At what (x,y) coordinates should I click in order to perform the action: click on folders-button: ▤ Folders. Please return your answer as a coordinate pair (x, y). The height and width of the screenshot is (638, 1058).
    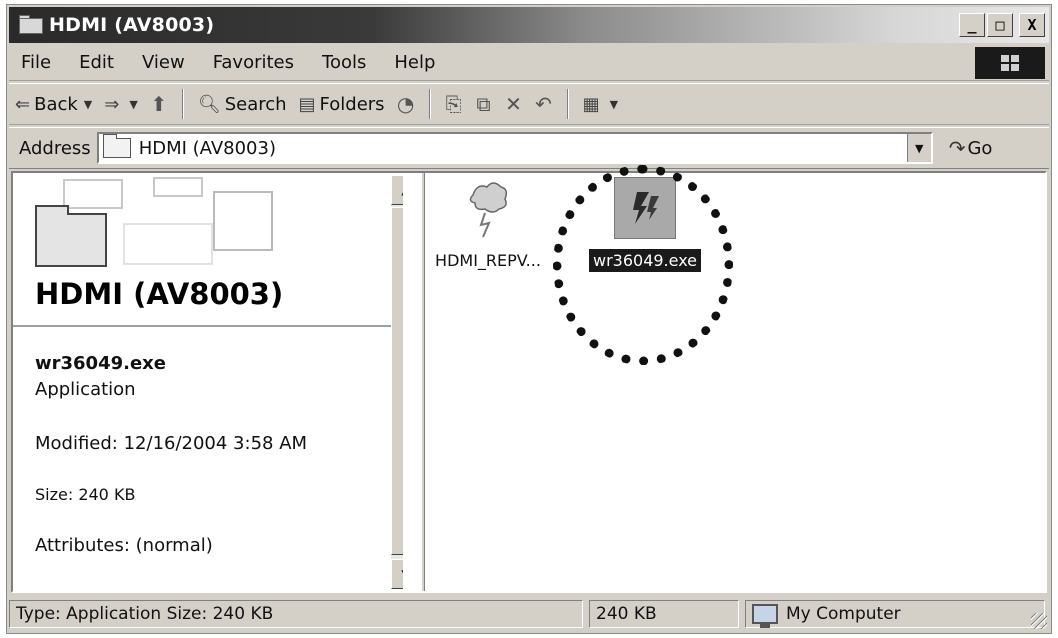
    Looking at the image, I should click on (342, 104).